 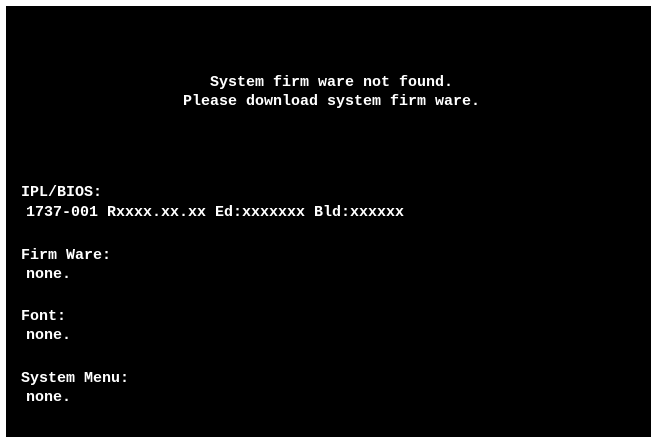 What do you see at coordinates (331, 101) in the screenshot?
I see `error-message-line-2: Please download system firm ware.` at bounding box center [331, 101].